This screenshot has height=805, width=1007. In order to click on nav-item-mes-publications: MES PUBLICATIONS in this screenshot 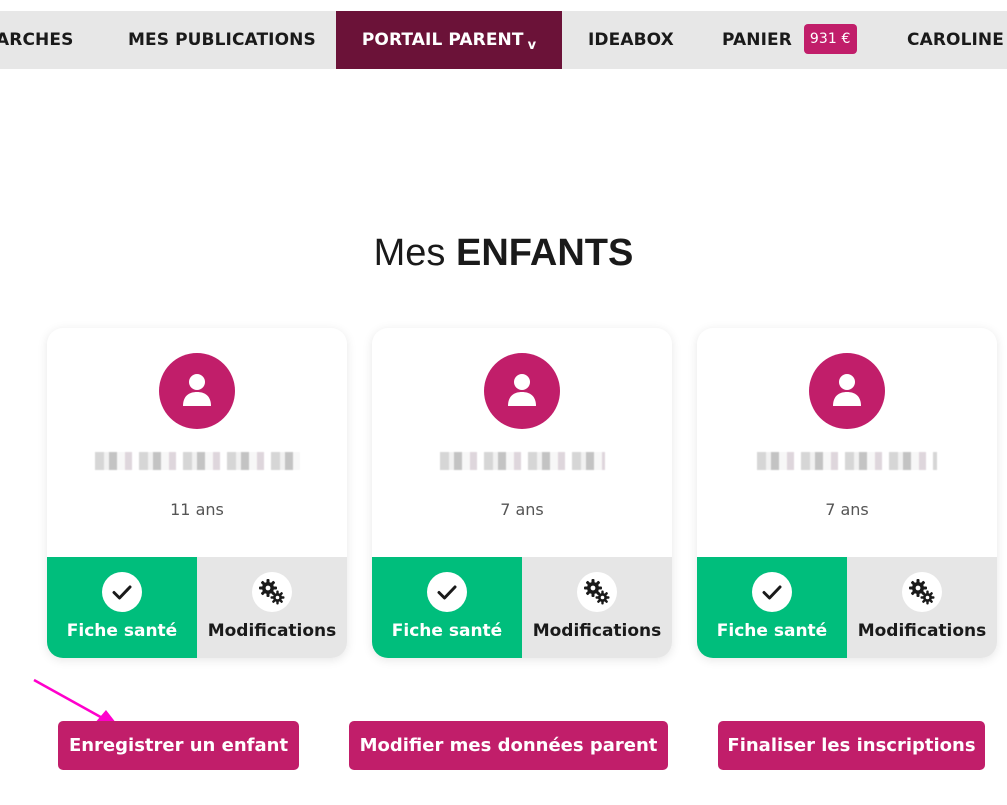, I will do `click(222, 40)`.